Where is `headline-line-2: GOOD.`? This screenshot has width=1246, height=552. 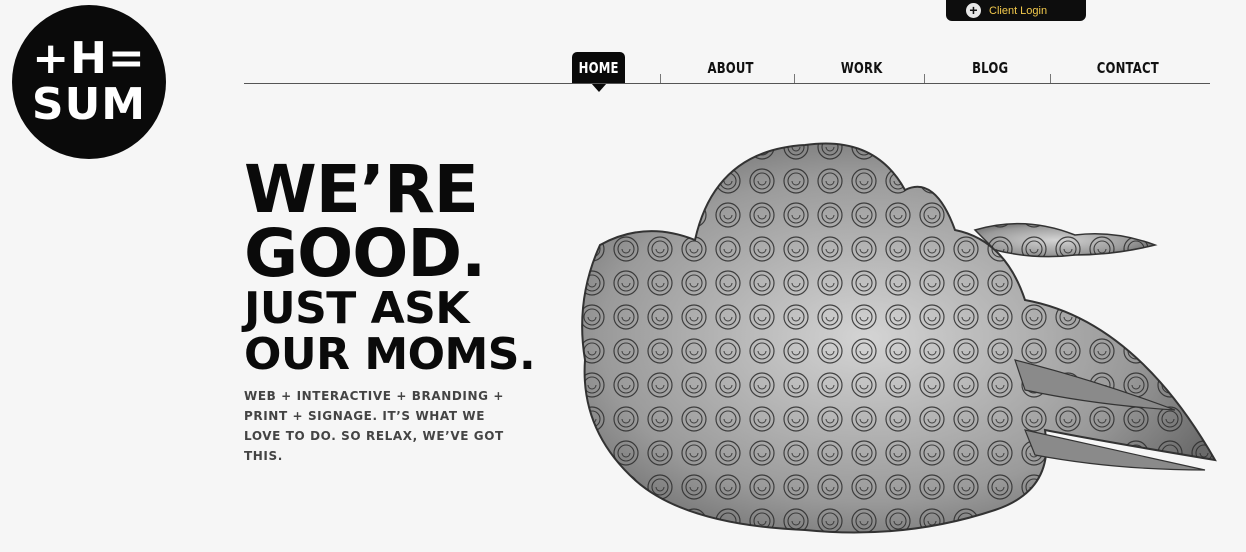 headline-line-2: GOOD. is located at coordinates (365, 253).